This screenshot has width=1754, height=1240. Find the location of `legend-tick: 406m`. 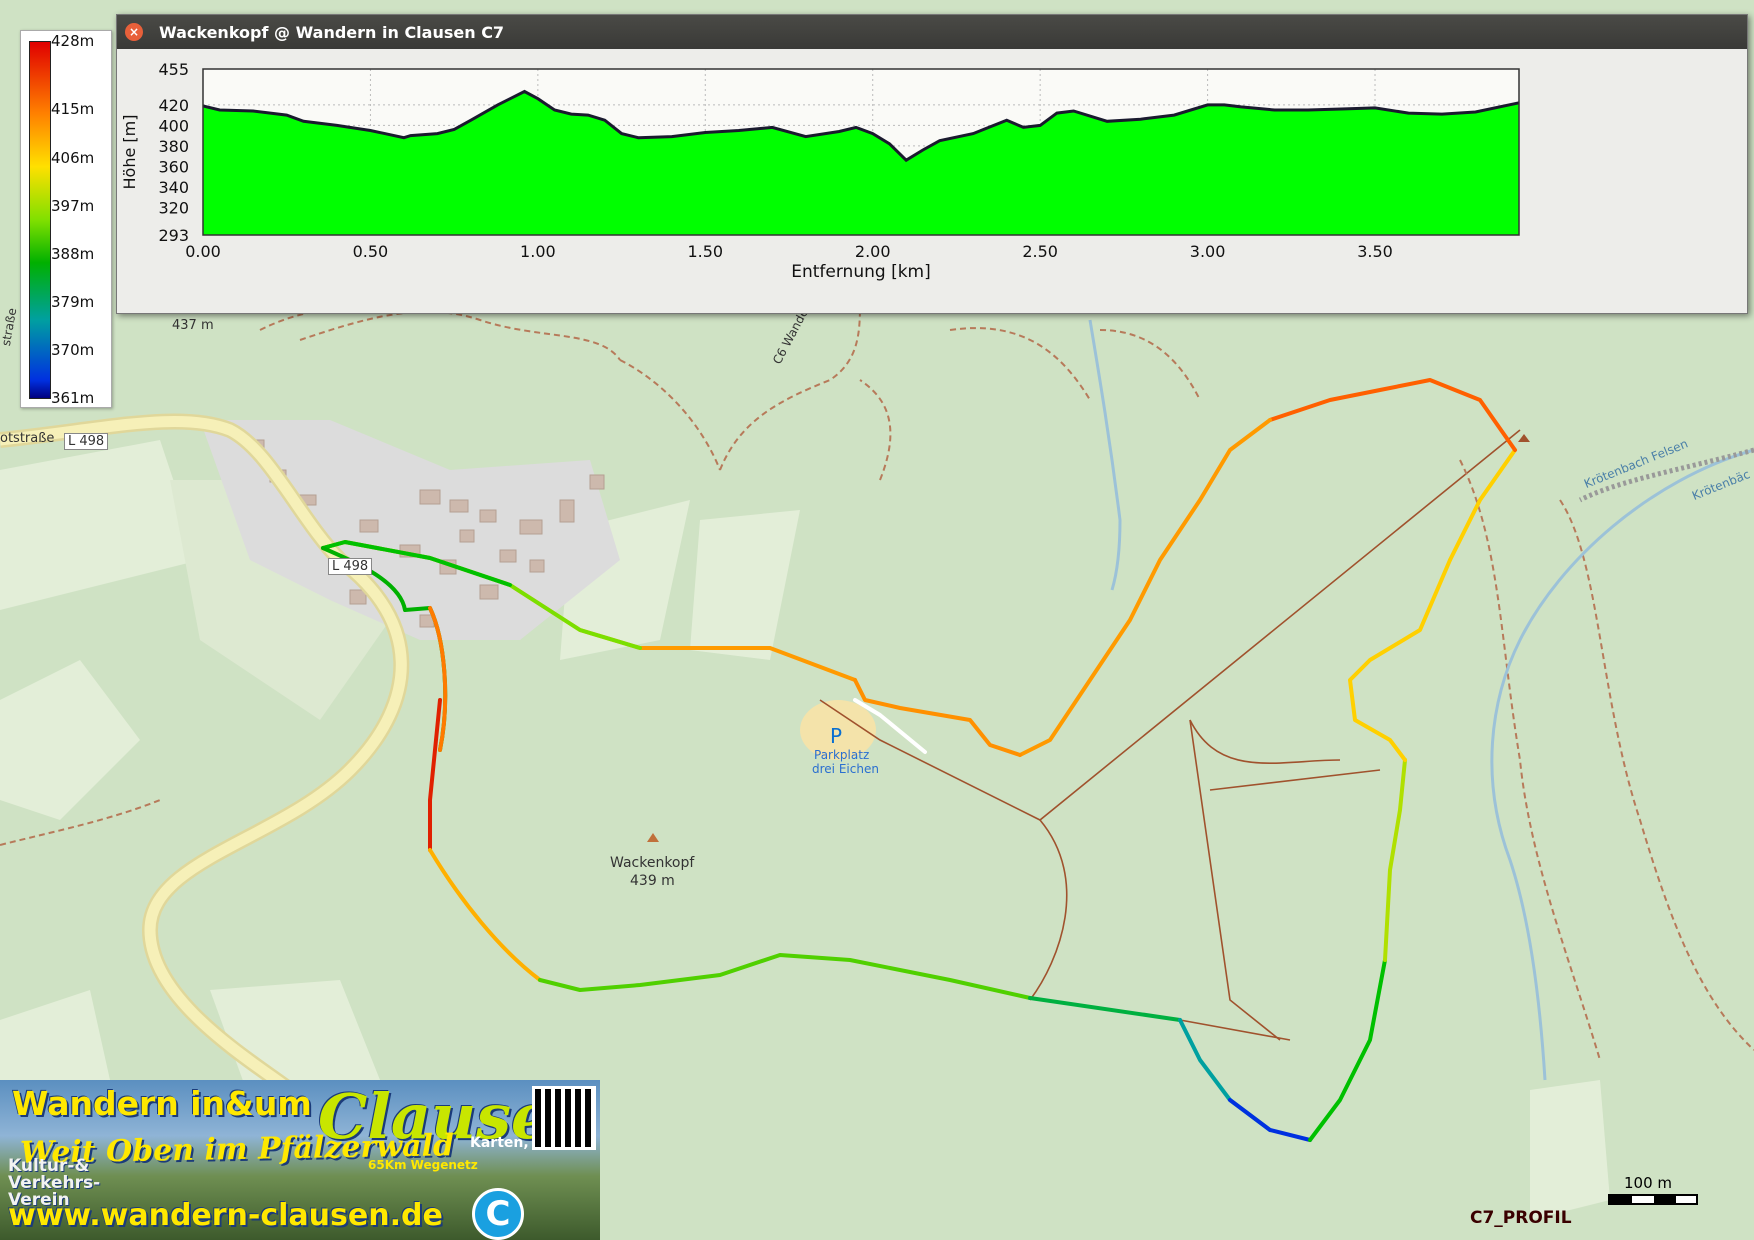

legend-tick: 406m is located at coordinates (73, 158).